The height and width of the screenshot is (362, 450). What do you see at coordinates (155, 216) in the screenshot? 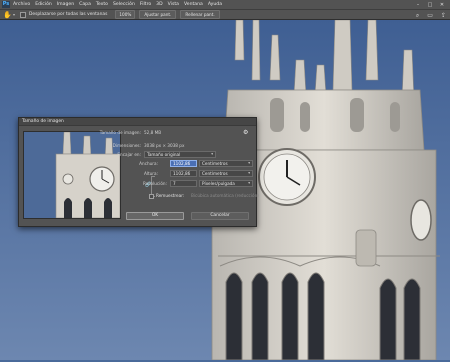
I see `ok-button: OK` at bounding box center [155, 216].